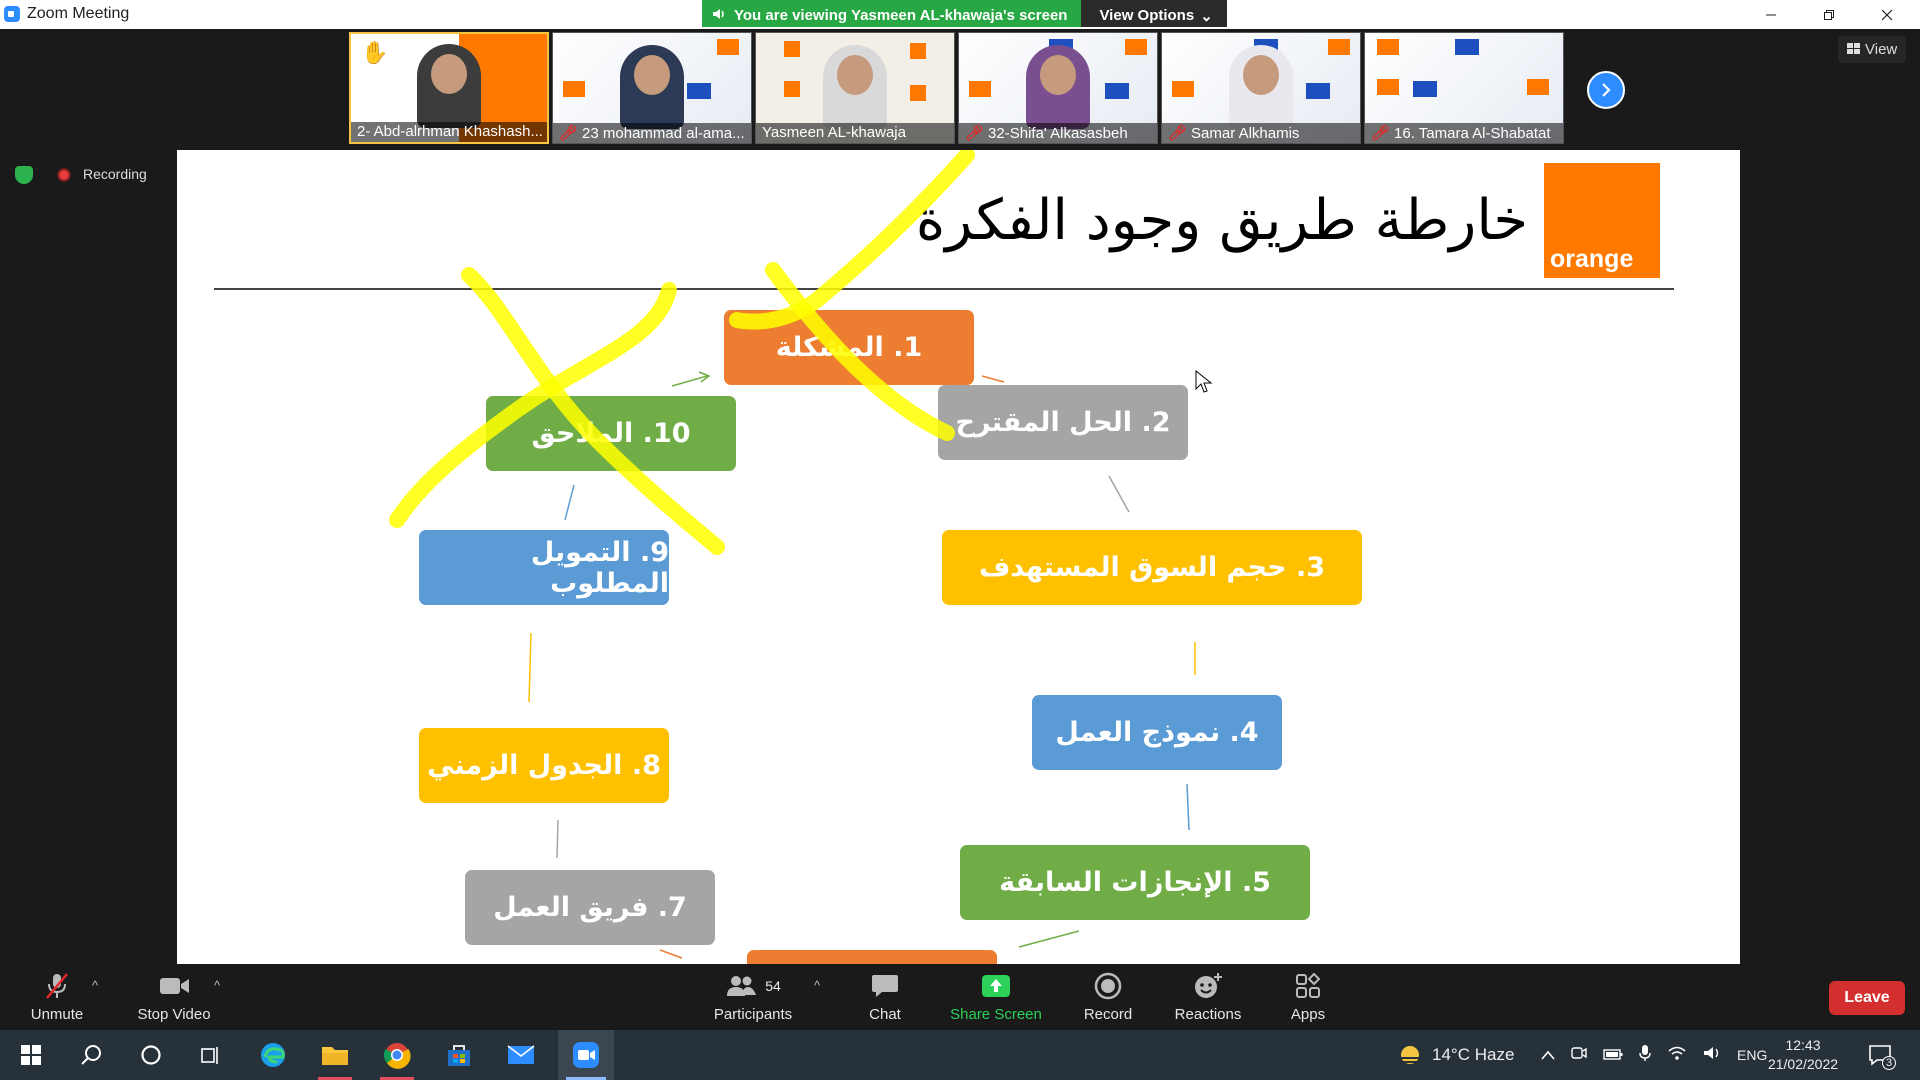 The width and height of the screenshot is (1920, 1080). Describe the element at coordinates (1410, 1055) in the screenshot. I see `weather-haze-icon` at that location.